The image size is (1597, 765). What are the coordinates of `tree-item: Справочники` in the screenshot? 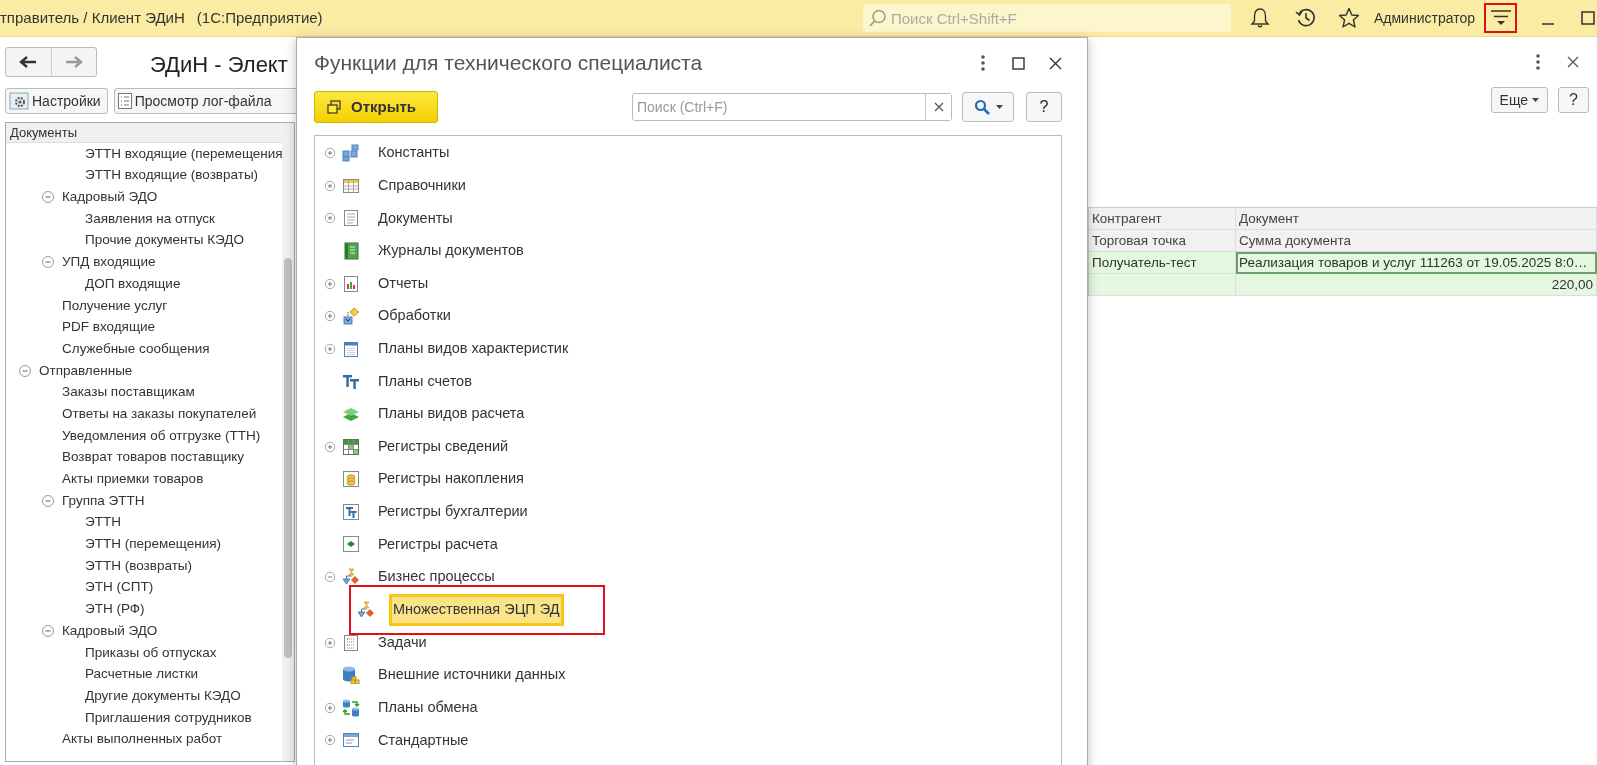 It's located at (422, 186).